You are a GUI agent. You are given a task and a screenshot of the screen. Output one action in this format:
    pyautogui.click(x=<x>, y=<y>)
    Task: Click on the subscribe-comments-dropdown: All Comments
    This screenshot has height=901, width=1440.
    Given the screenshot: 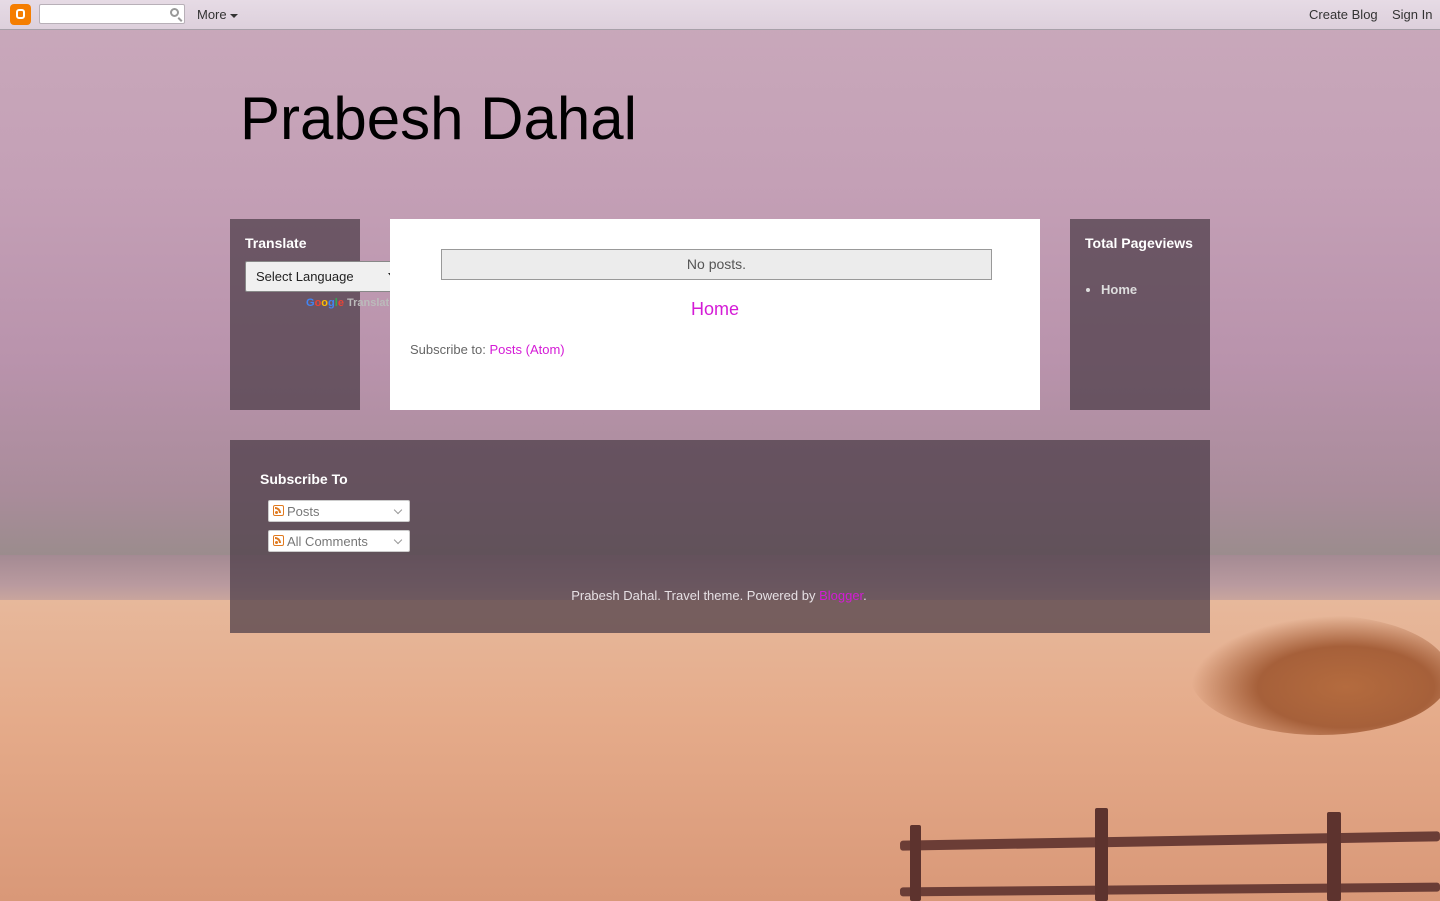 What is the action you would take?
    pyautogui.click(x=339, y=541)
    